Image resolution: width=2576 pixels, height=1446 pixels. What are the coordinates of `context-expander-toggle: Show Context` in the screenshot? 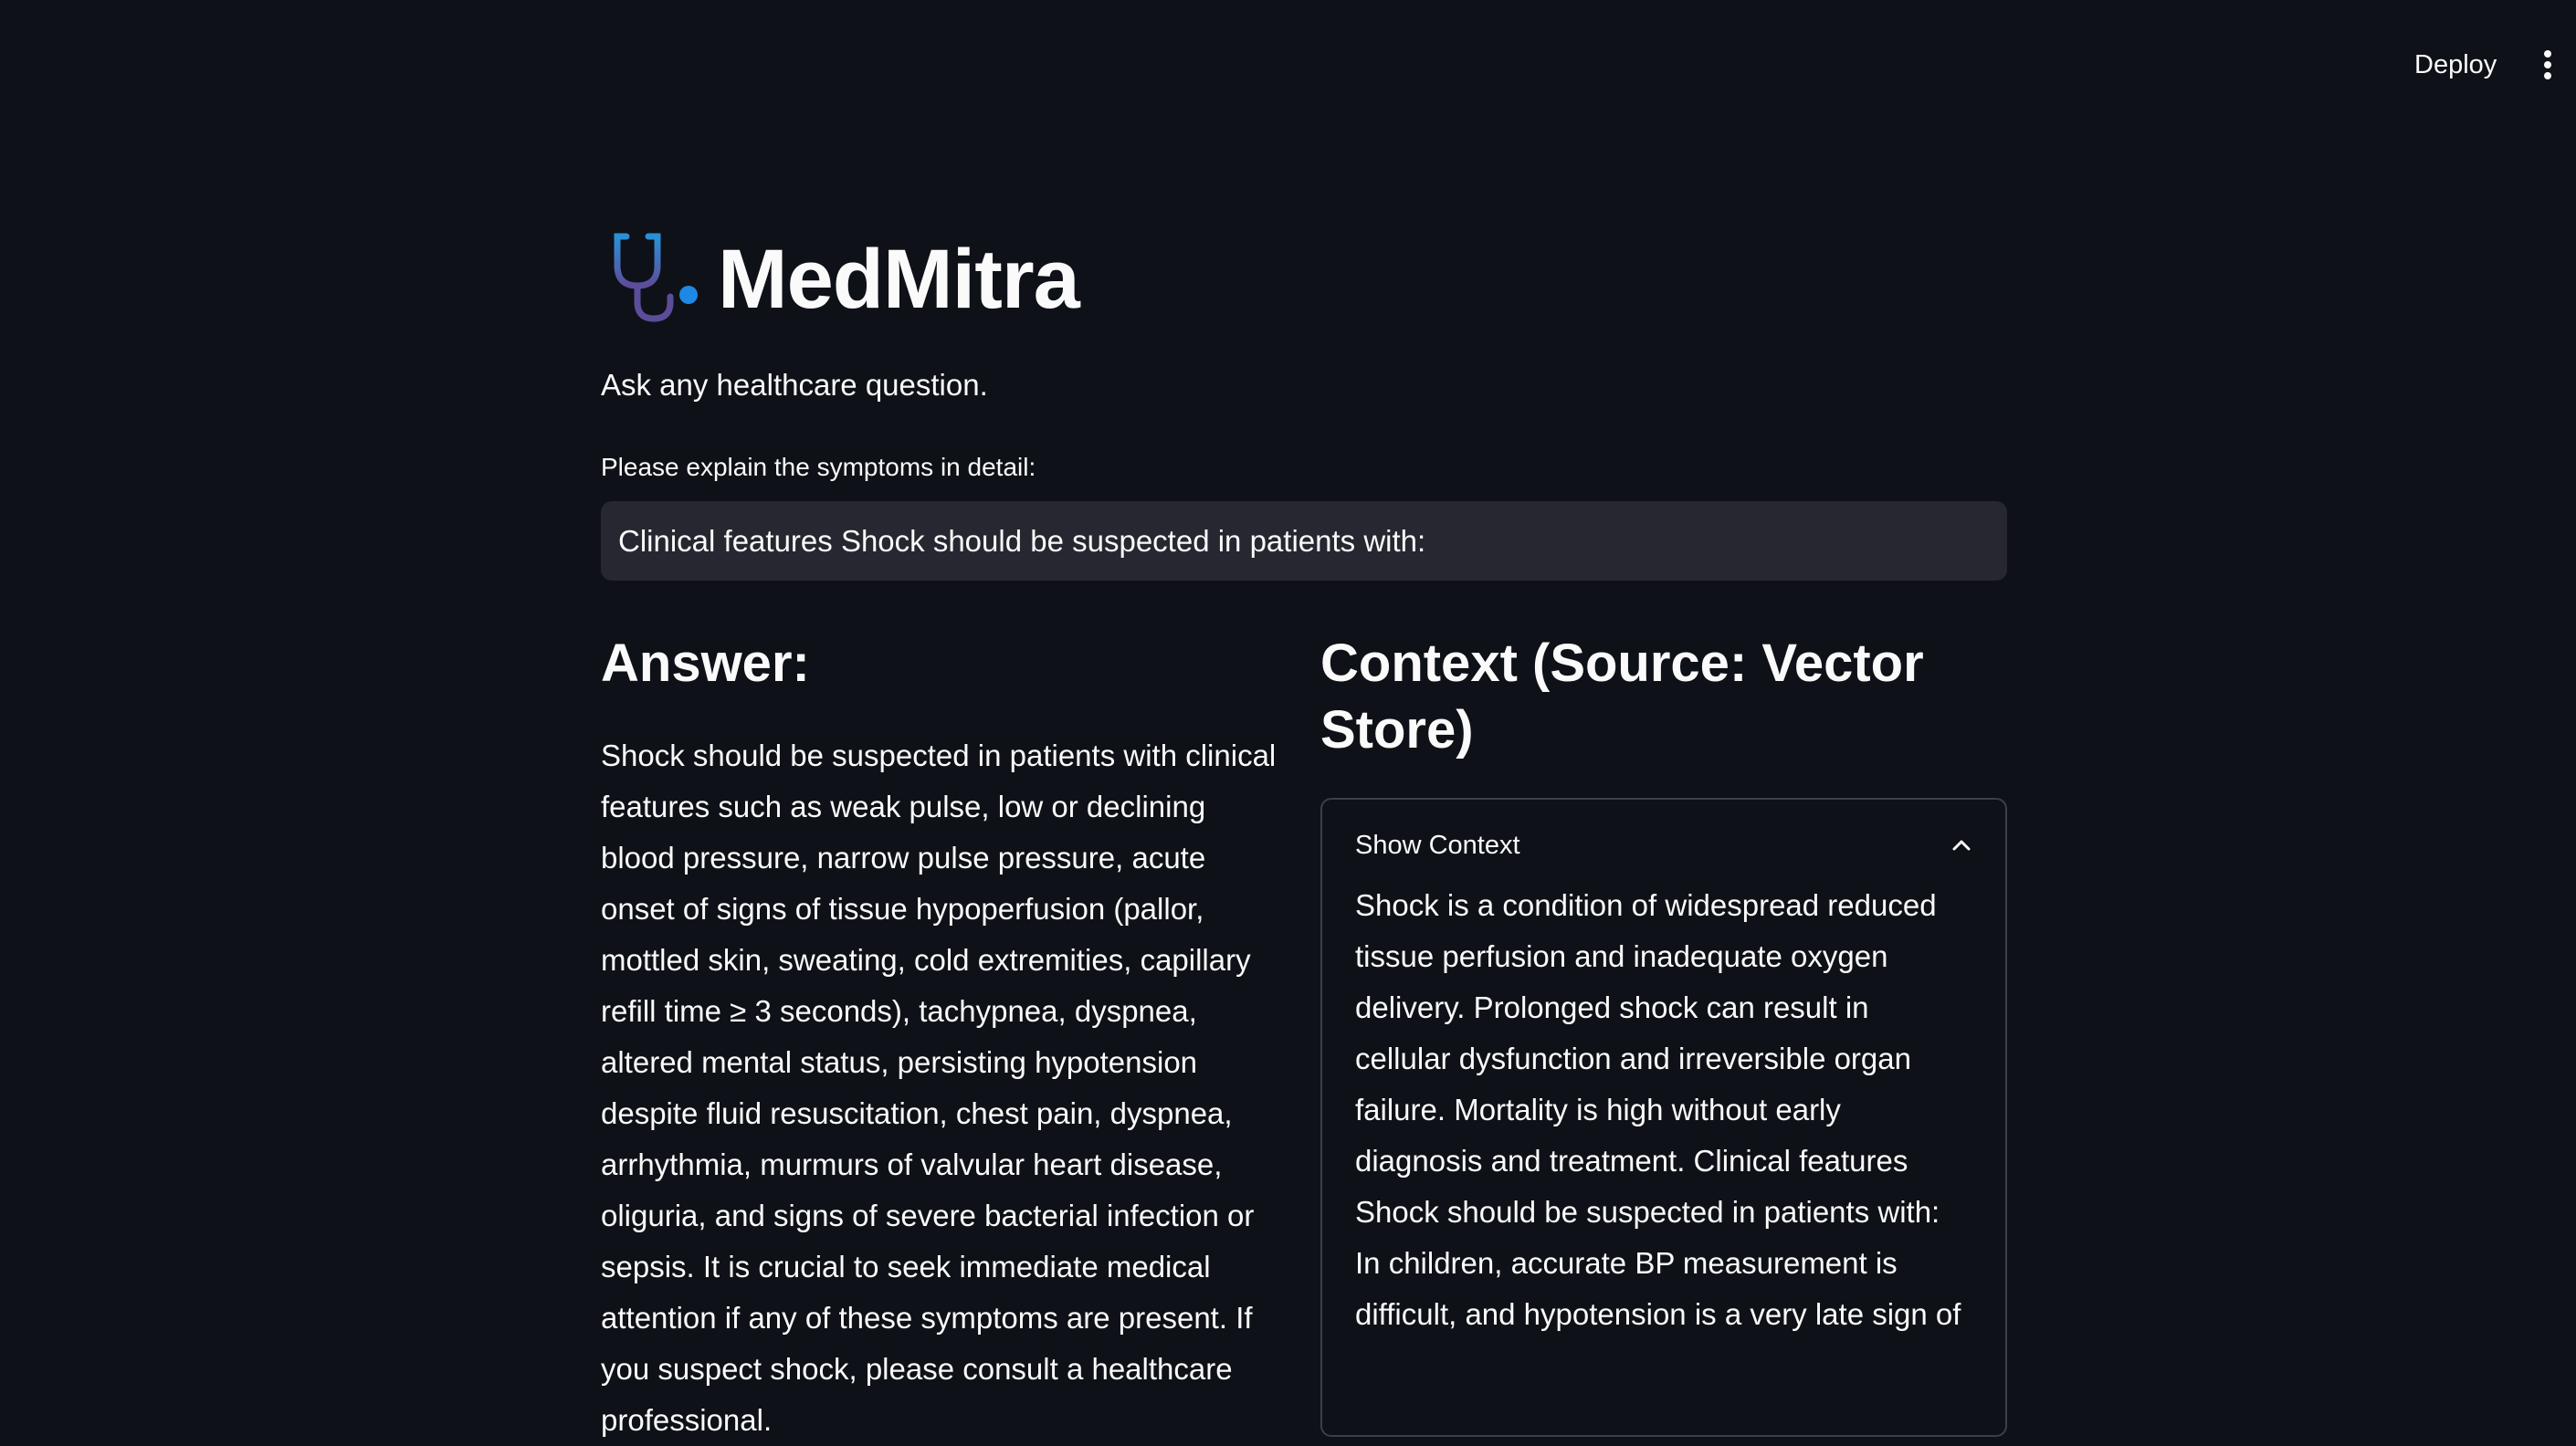 It's located at (1663, 845).